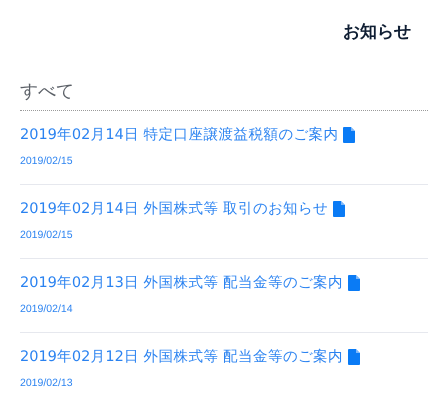  I want to click on notice-link: 2019年02月14日 特定口座譲渡益税額のご案内, so click(179, 135).